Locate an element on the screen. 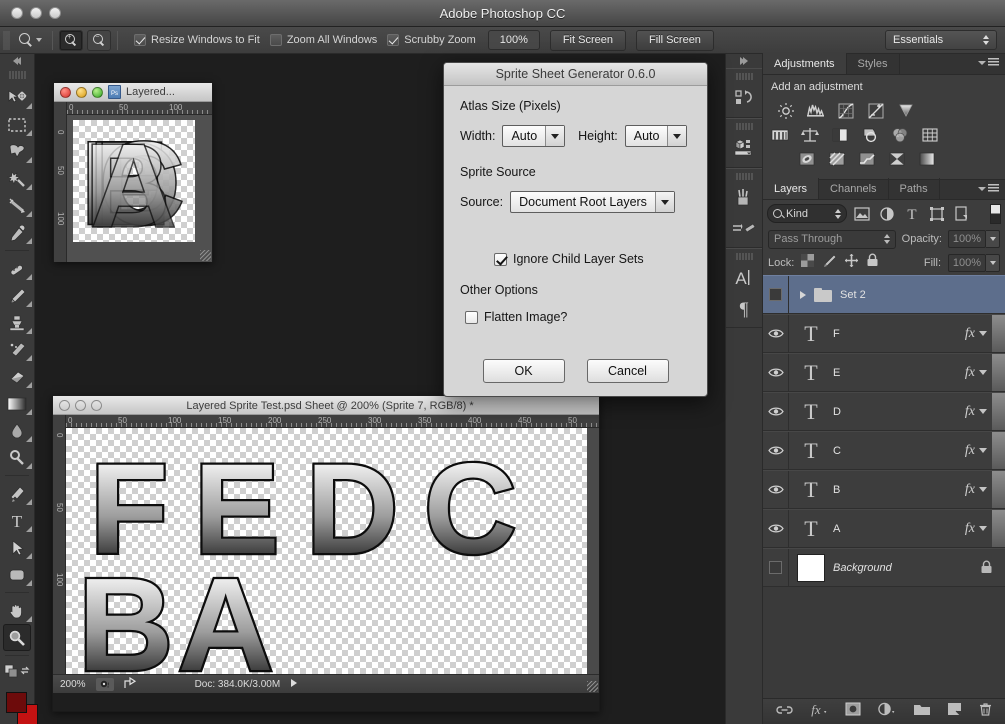 The image size is (1005, 724). horizontal-type-tool: T is located at coordinates (17, 520).